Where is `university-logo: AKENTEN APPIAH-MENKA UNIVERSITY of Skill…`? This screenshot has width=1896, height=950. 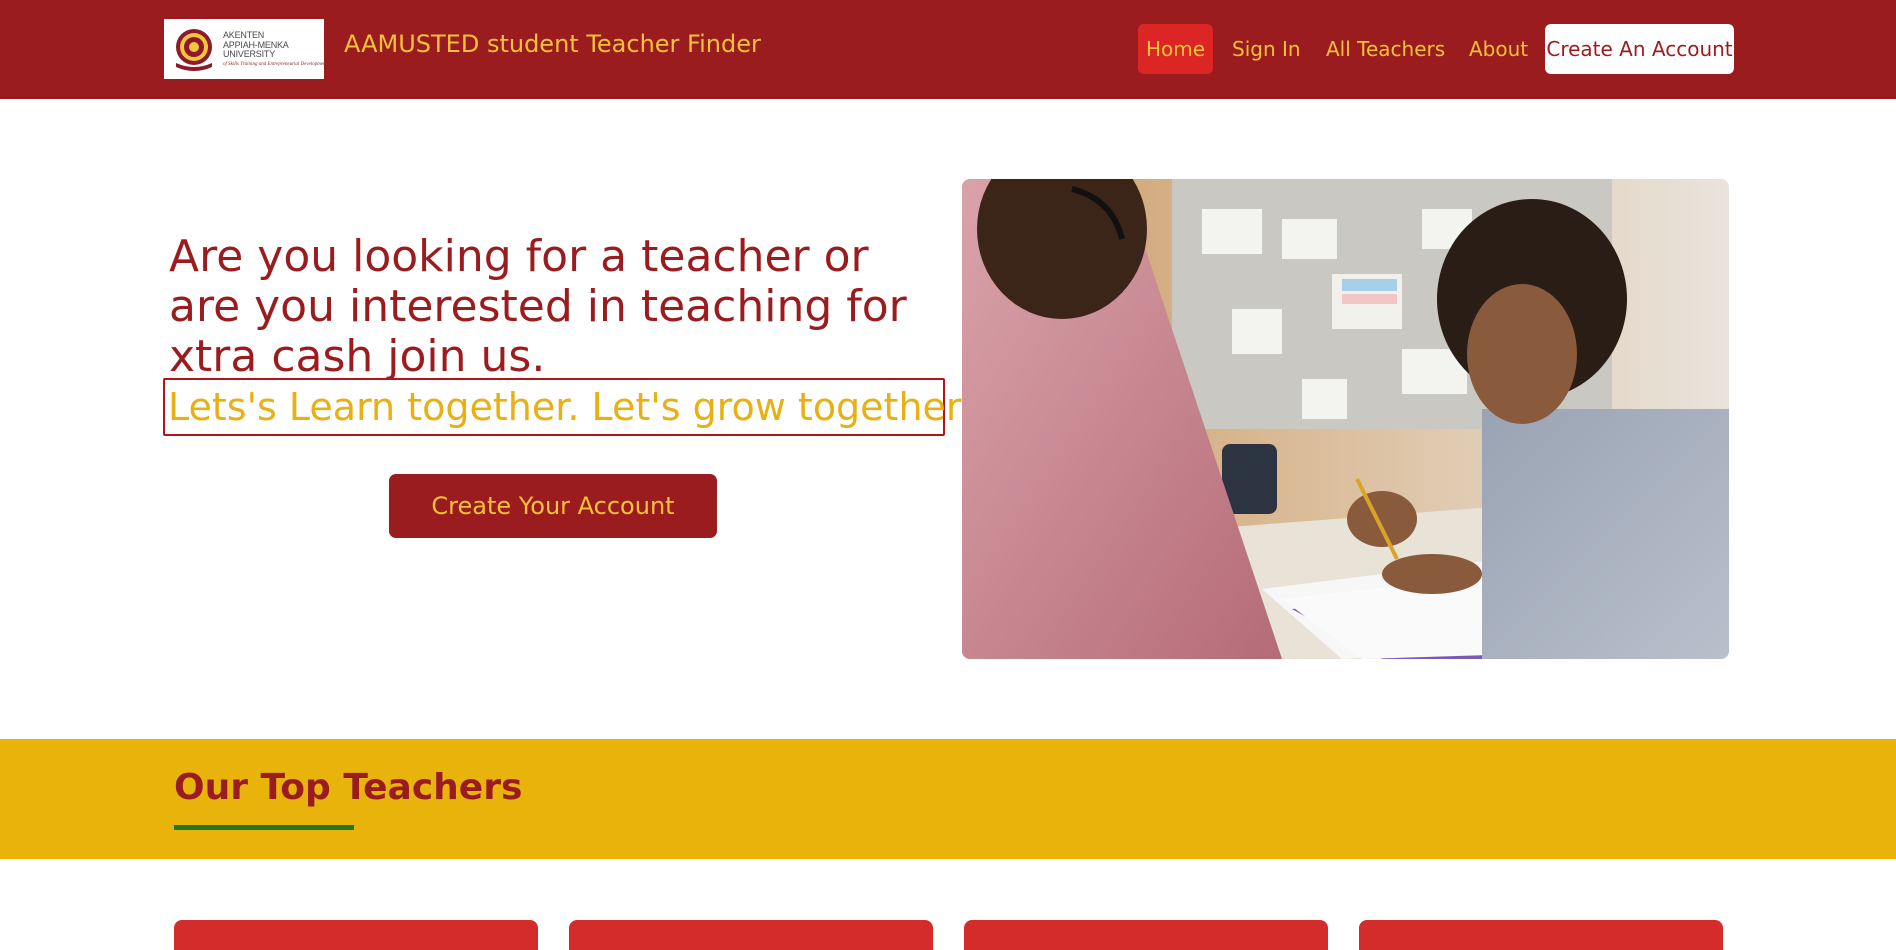
university-logo: AKENTEN APPIAH-MENKA UNIVERSITY of Skill… is located at coordinates (245, 49).